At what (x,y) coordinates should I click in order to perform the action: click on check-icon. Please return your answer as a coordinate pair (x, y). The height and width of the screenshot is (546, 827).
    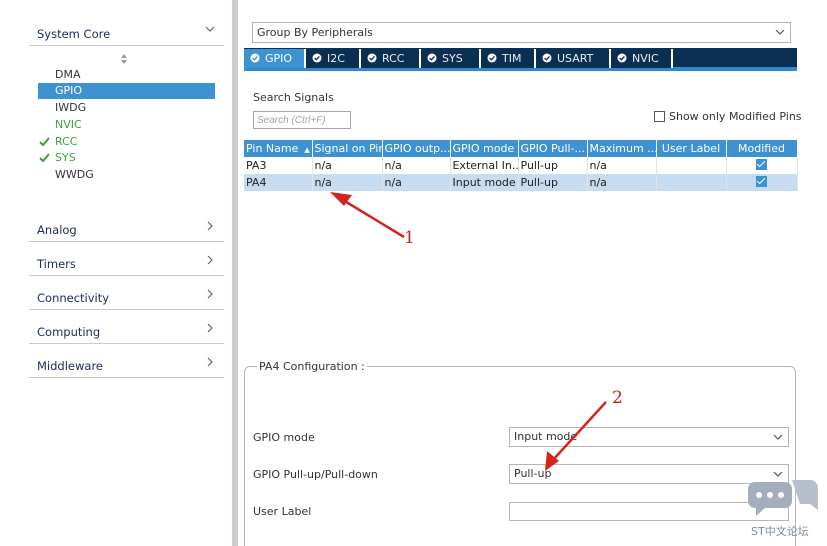
    Looking at the image, I should click on (44, 142).